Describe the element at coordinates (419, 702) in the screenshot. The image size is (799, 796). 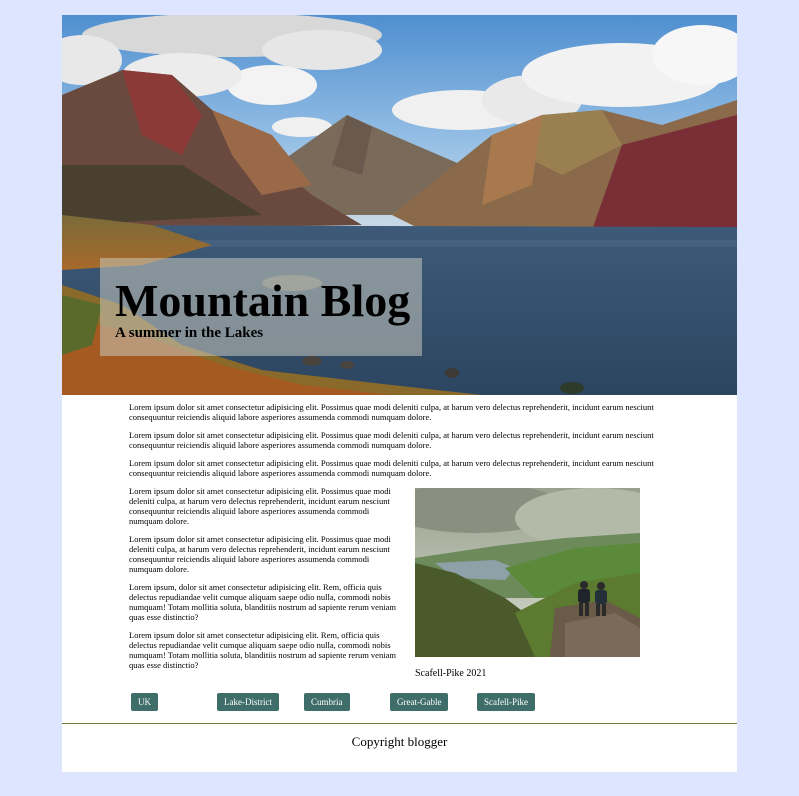
I see `tag-great-gable: Great-Gable` at that location.